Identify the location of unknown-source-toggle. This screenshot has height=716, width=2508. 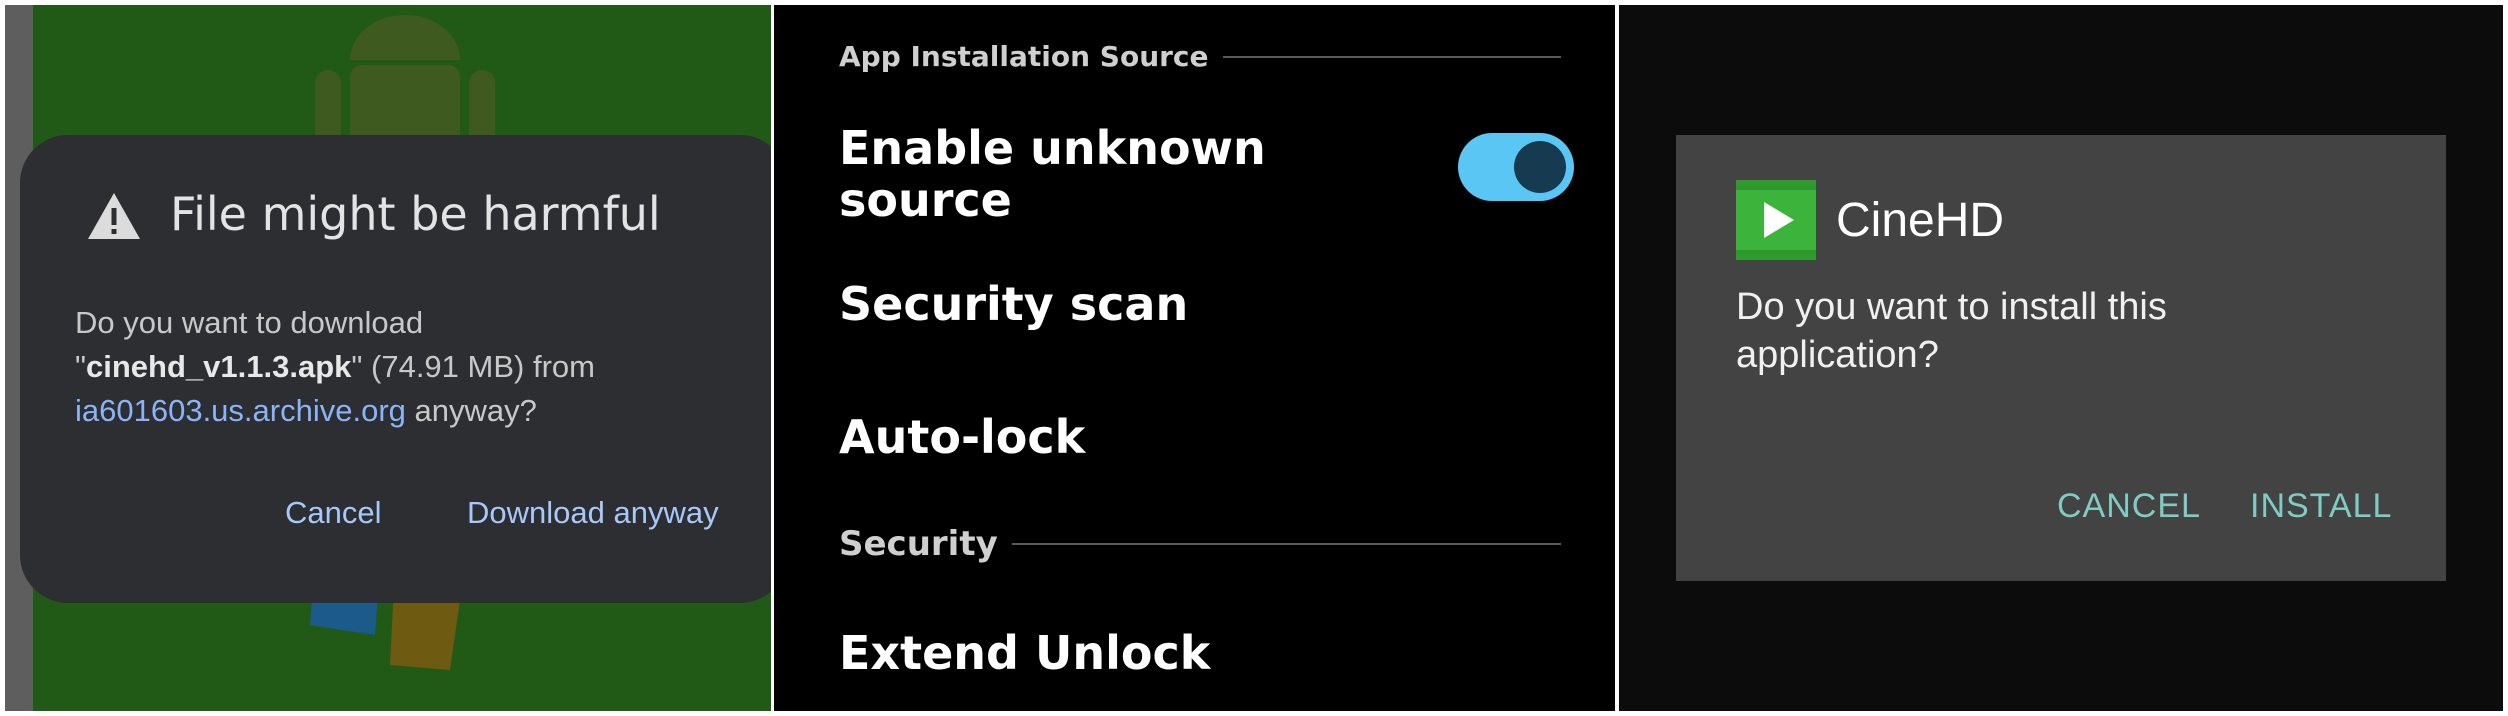
(1516, 167).